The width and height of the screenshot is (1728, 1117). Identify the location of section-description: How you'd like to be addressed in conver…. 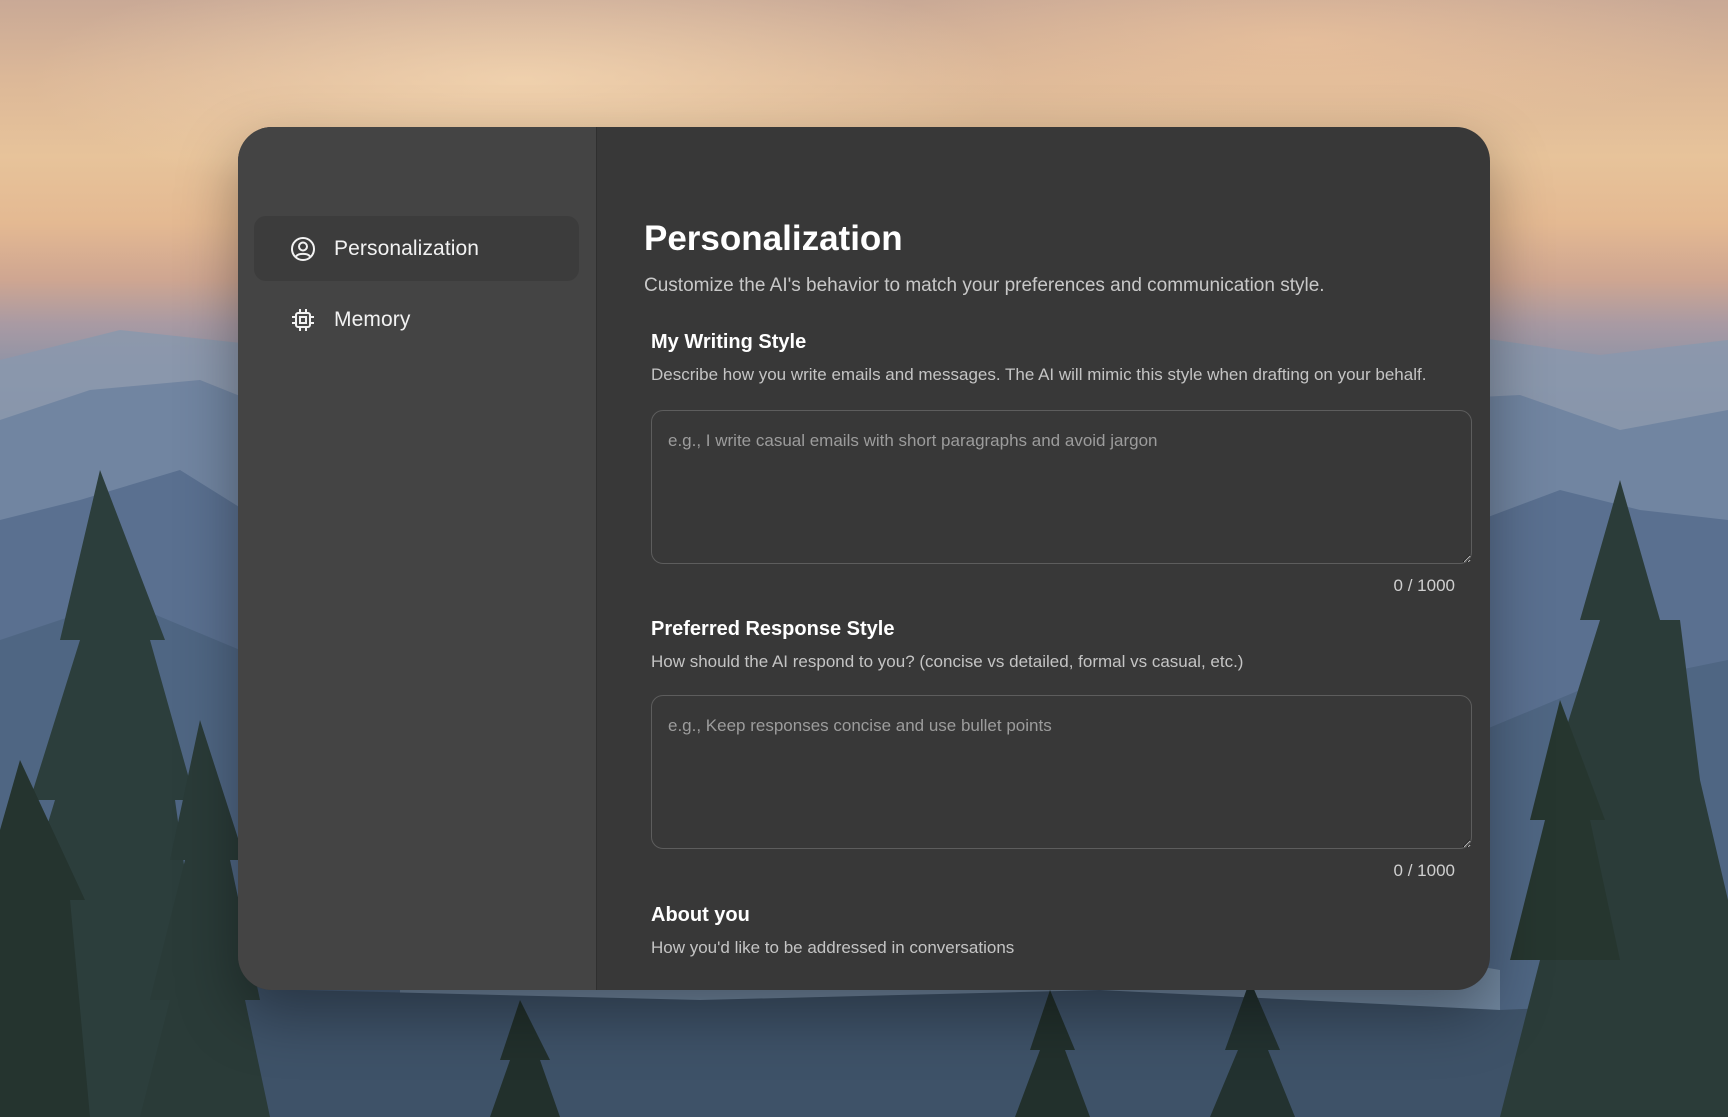
(833, 947).